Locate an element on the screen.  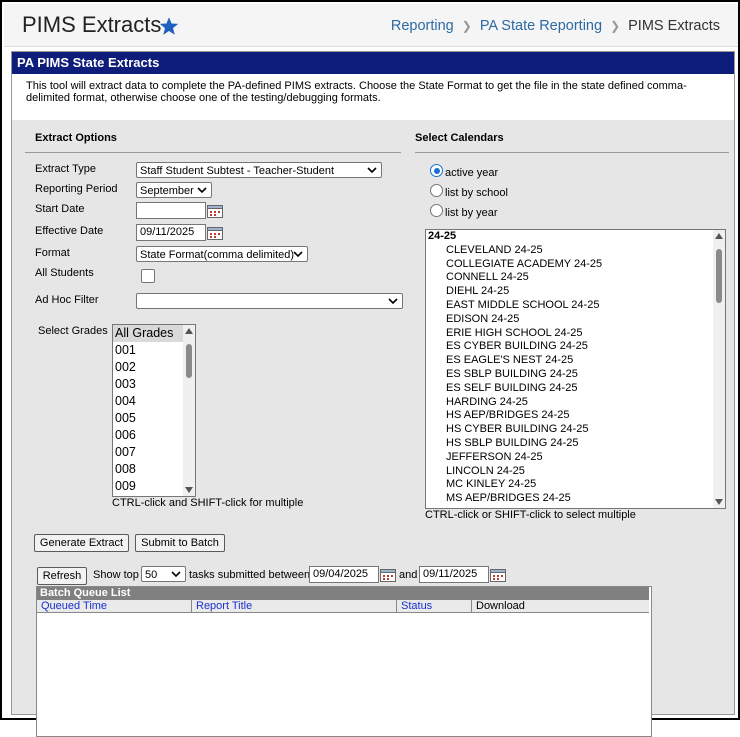
reporting-period-select: September is located at coordinates (174, 190).